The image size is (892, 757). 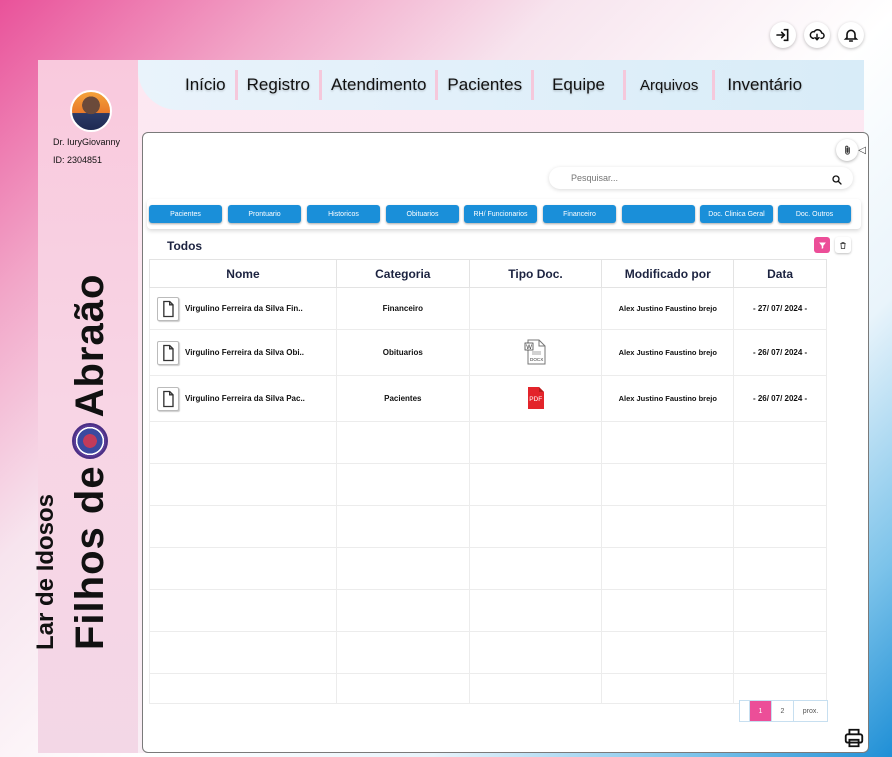 What do you see at coordinates (536, 359) in the screenshot?
I see `docx-label: DOCX` at bounding box center [536, 359].